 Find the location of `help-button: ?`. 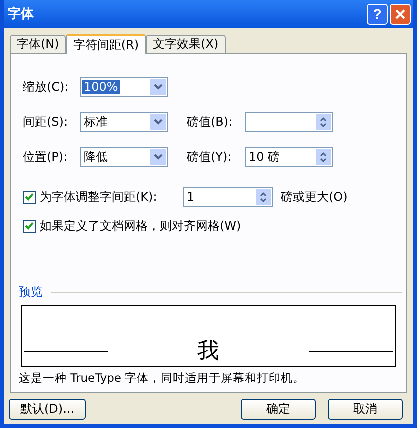

help-button: ? is located at coordinates (377, 14).